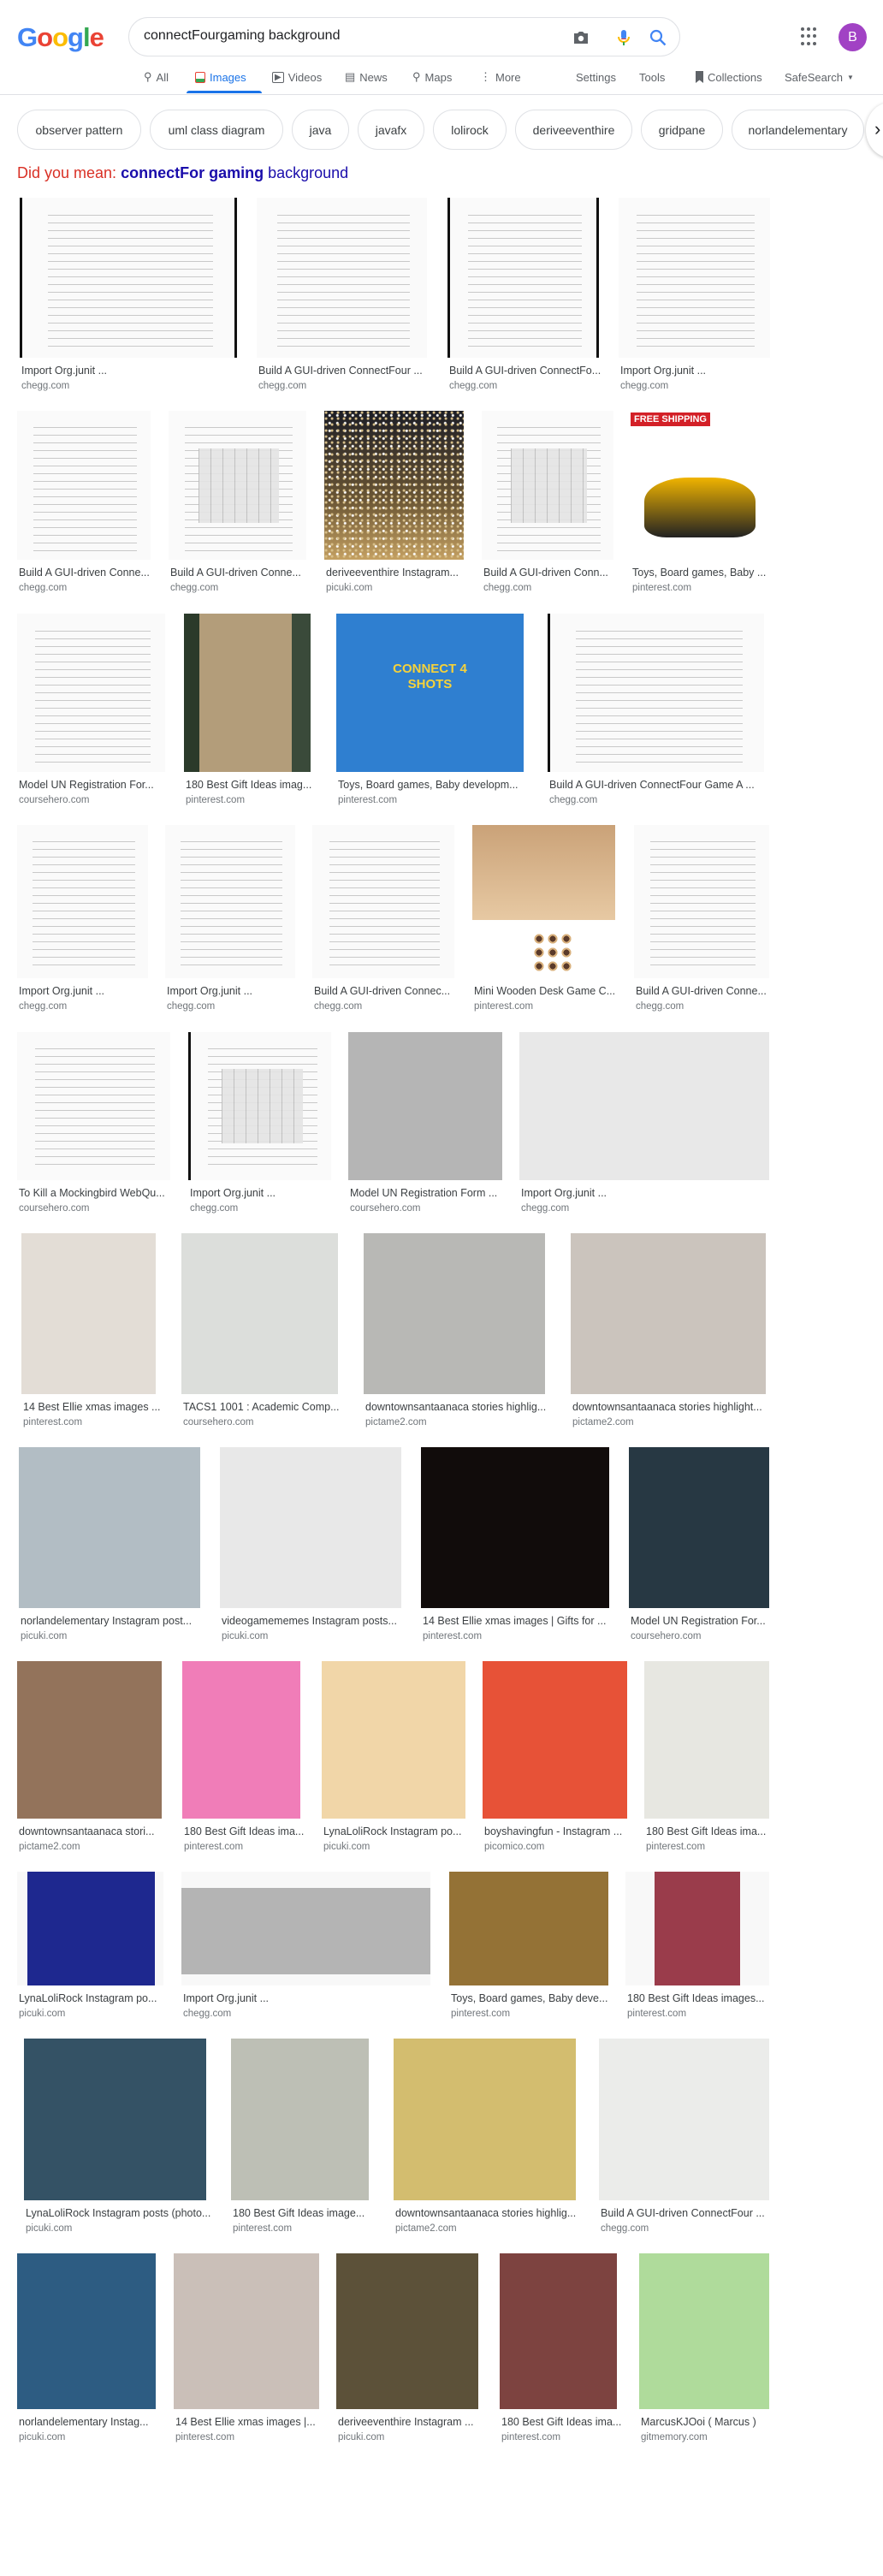 The image size is (883, 2576). What do you see at coordinates (216, 130) in the screenshot?
I see `chip-uml-class-diagram: uml class diagram` at bounding box center [216, 130].